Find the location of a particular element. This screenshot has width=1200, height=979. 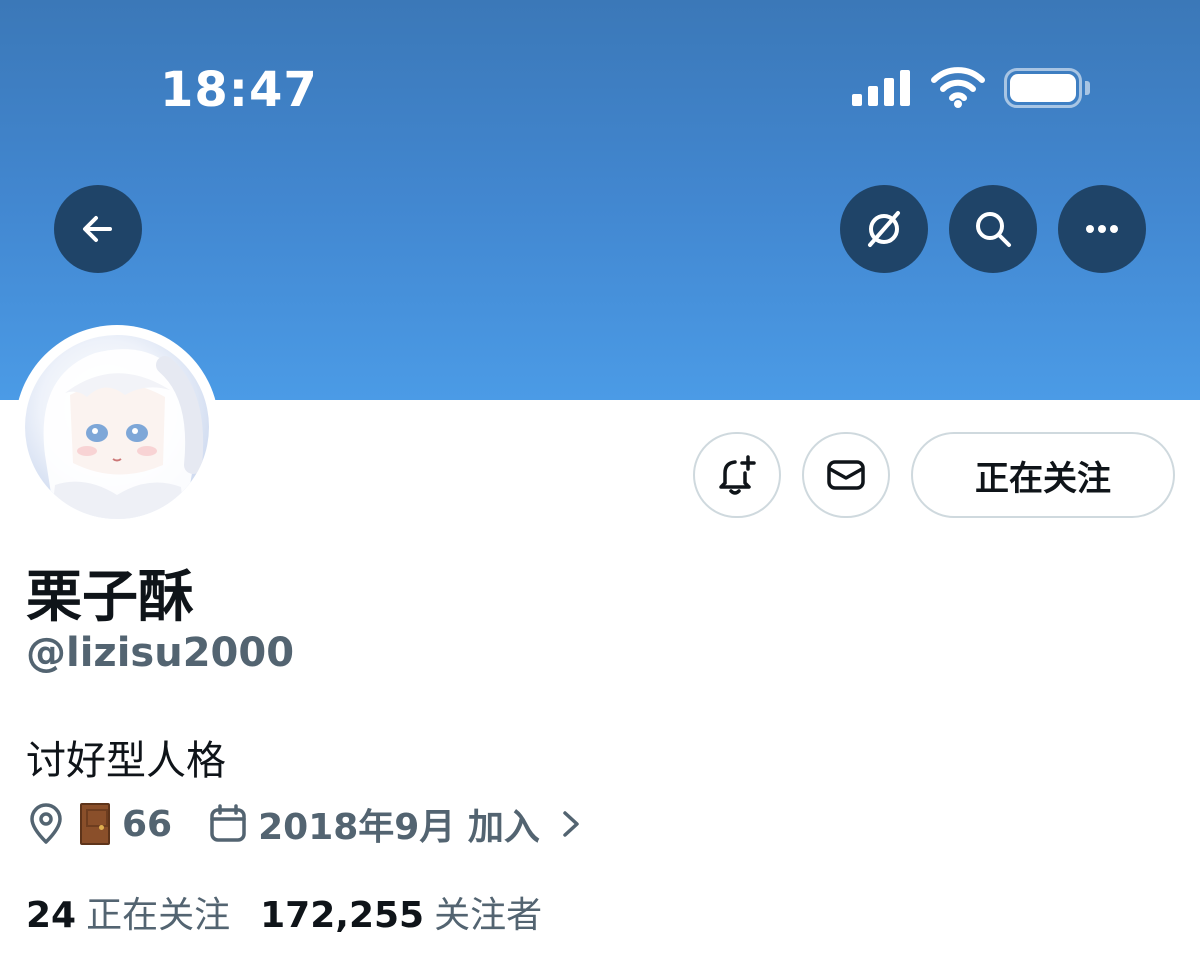

more-options-button is located at coordinates (1102, 229).